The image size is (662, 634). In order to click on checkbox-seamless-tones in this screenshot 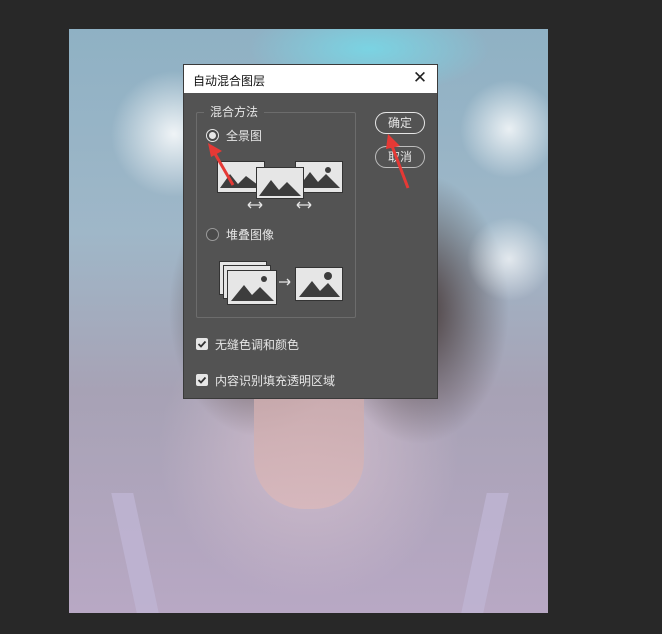, I will do `click(202, 344)`.